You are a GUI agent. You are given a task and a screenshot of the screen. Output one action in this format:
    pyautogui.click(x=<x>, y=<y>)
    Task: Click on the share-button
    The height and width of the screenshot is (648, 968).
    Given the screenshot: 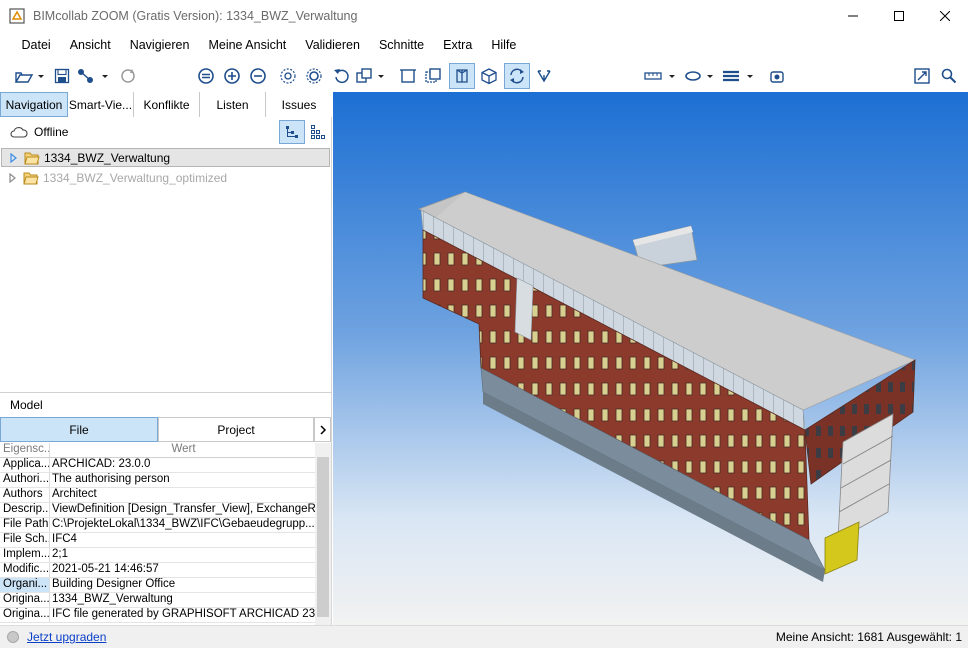 What is the action you would take?
    pyautogui.click(x=94, y=76)
    